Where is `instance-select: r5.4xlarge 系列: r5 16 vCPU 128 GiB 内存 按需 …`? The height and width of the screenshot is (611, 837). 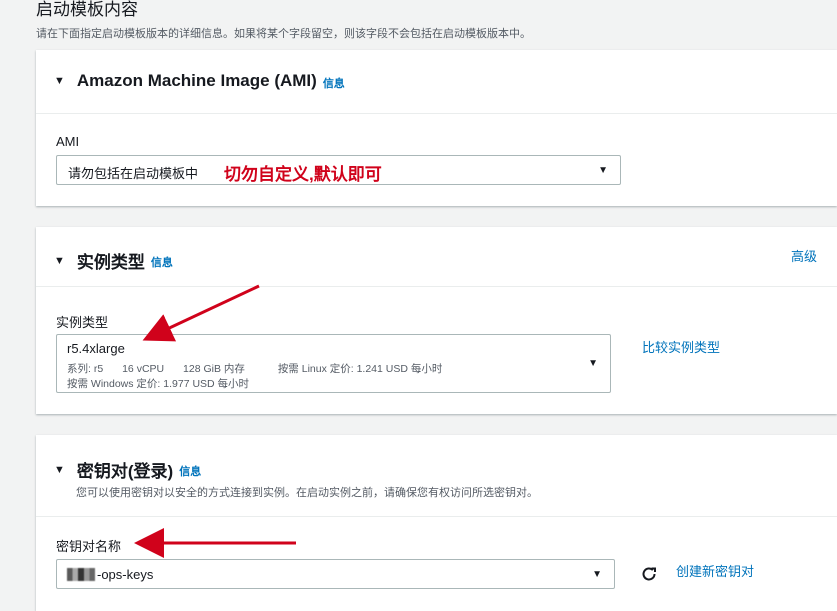 instance-select: r5.4xlarge 系列: r5 16 vCPU 128 GiB 内存 按需 … is located at coordinates (333, 363).